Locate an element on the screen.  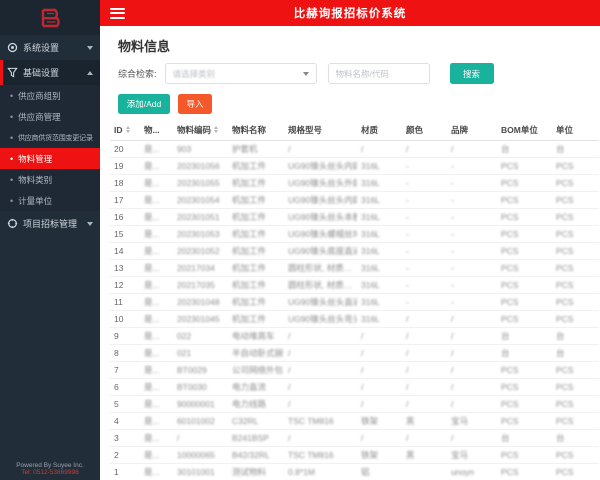
brand-logo-icon is located at coordinates (50, 17).